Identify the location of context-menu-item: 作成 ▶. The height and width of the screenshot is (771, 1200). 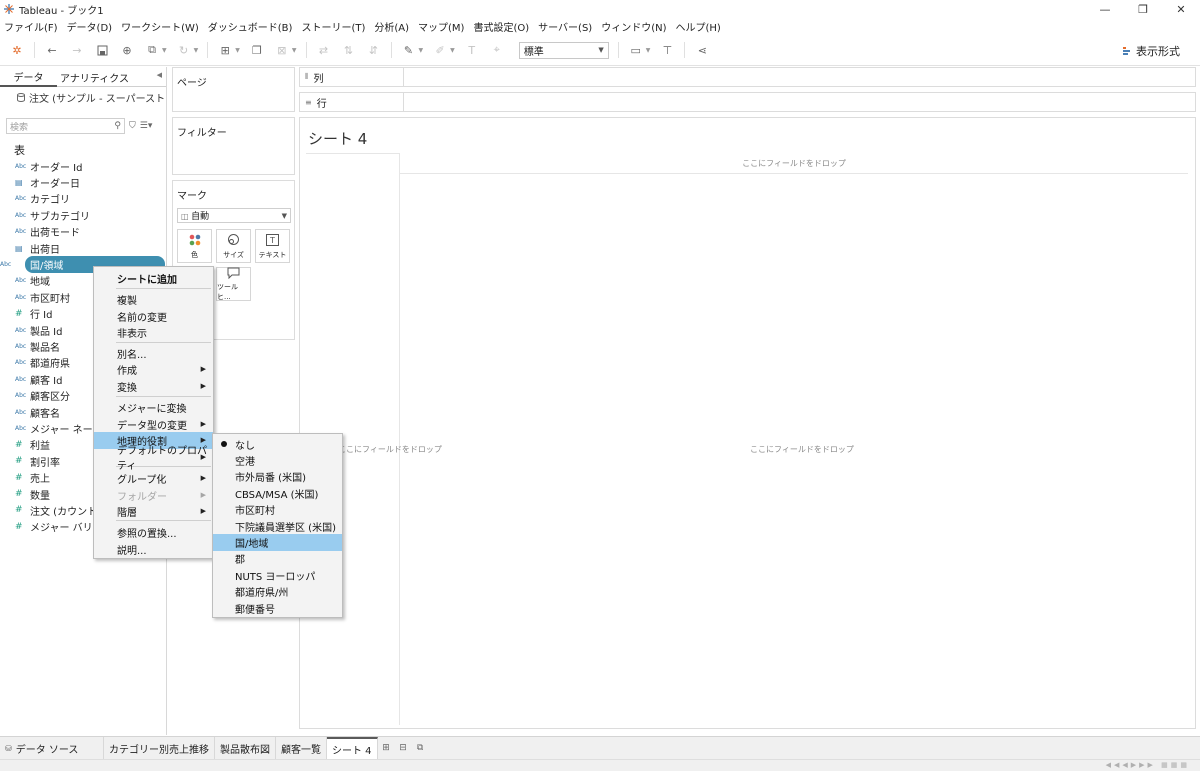
(153, 369).